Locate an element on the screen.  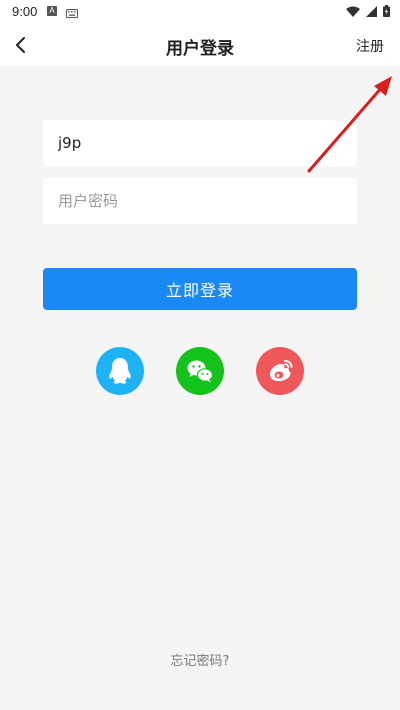
wechat-icon is located at coordinates (200, 371).